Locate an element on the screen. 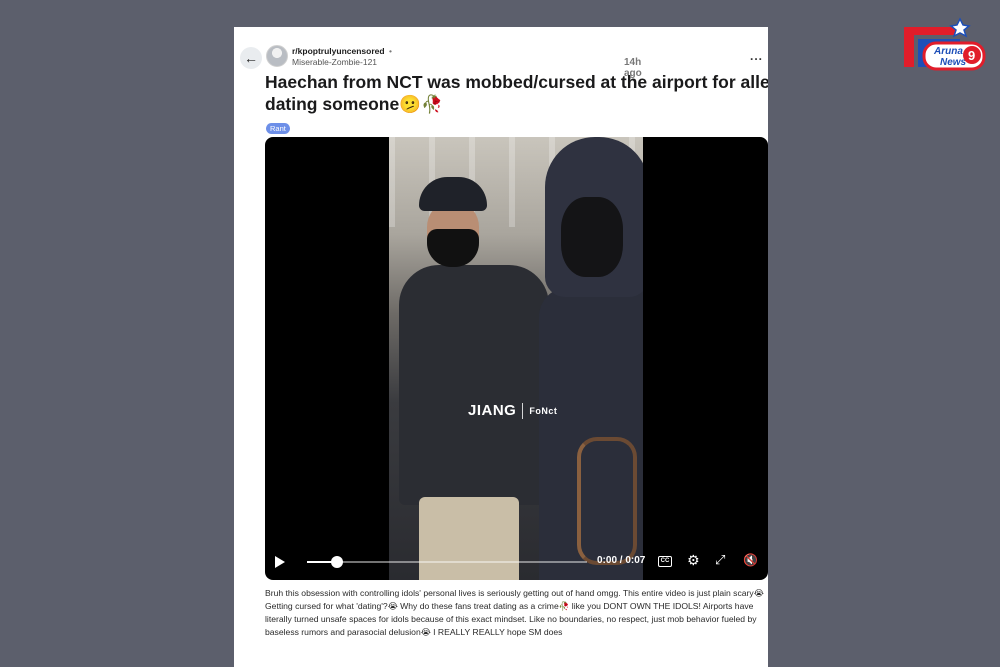 The height and width of the screenshot is (667, 1000). watermark-main: JIANG is located at coordinates (492, 410).